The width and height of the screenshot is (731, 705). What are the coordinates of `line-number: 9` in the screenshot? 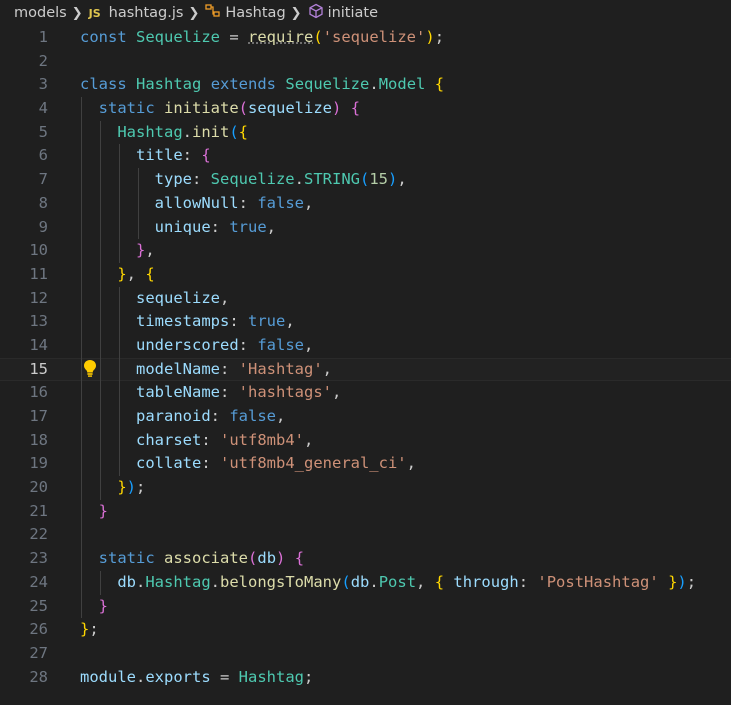 It's located at (43, 226).